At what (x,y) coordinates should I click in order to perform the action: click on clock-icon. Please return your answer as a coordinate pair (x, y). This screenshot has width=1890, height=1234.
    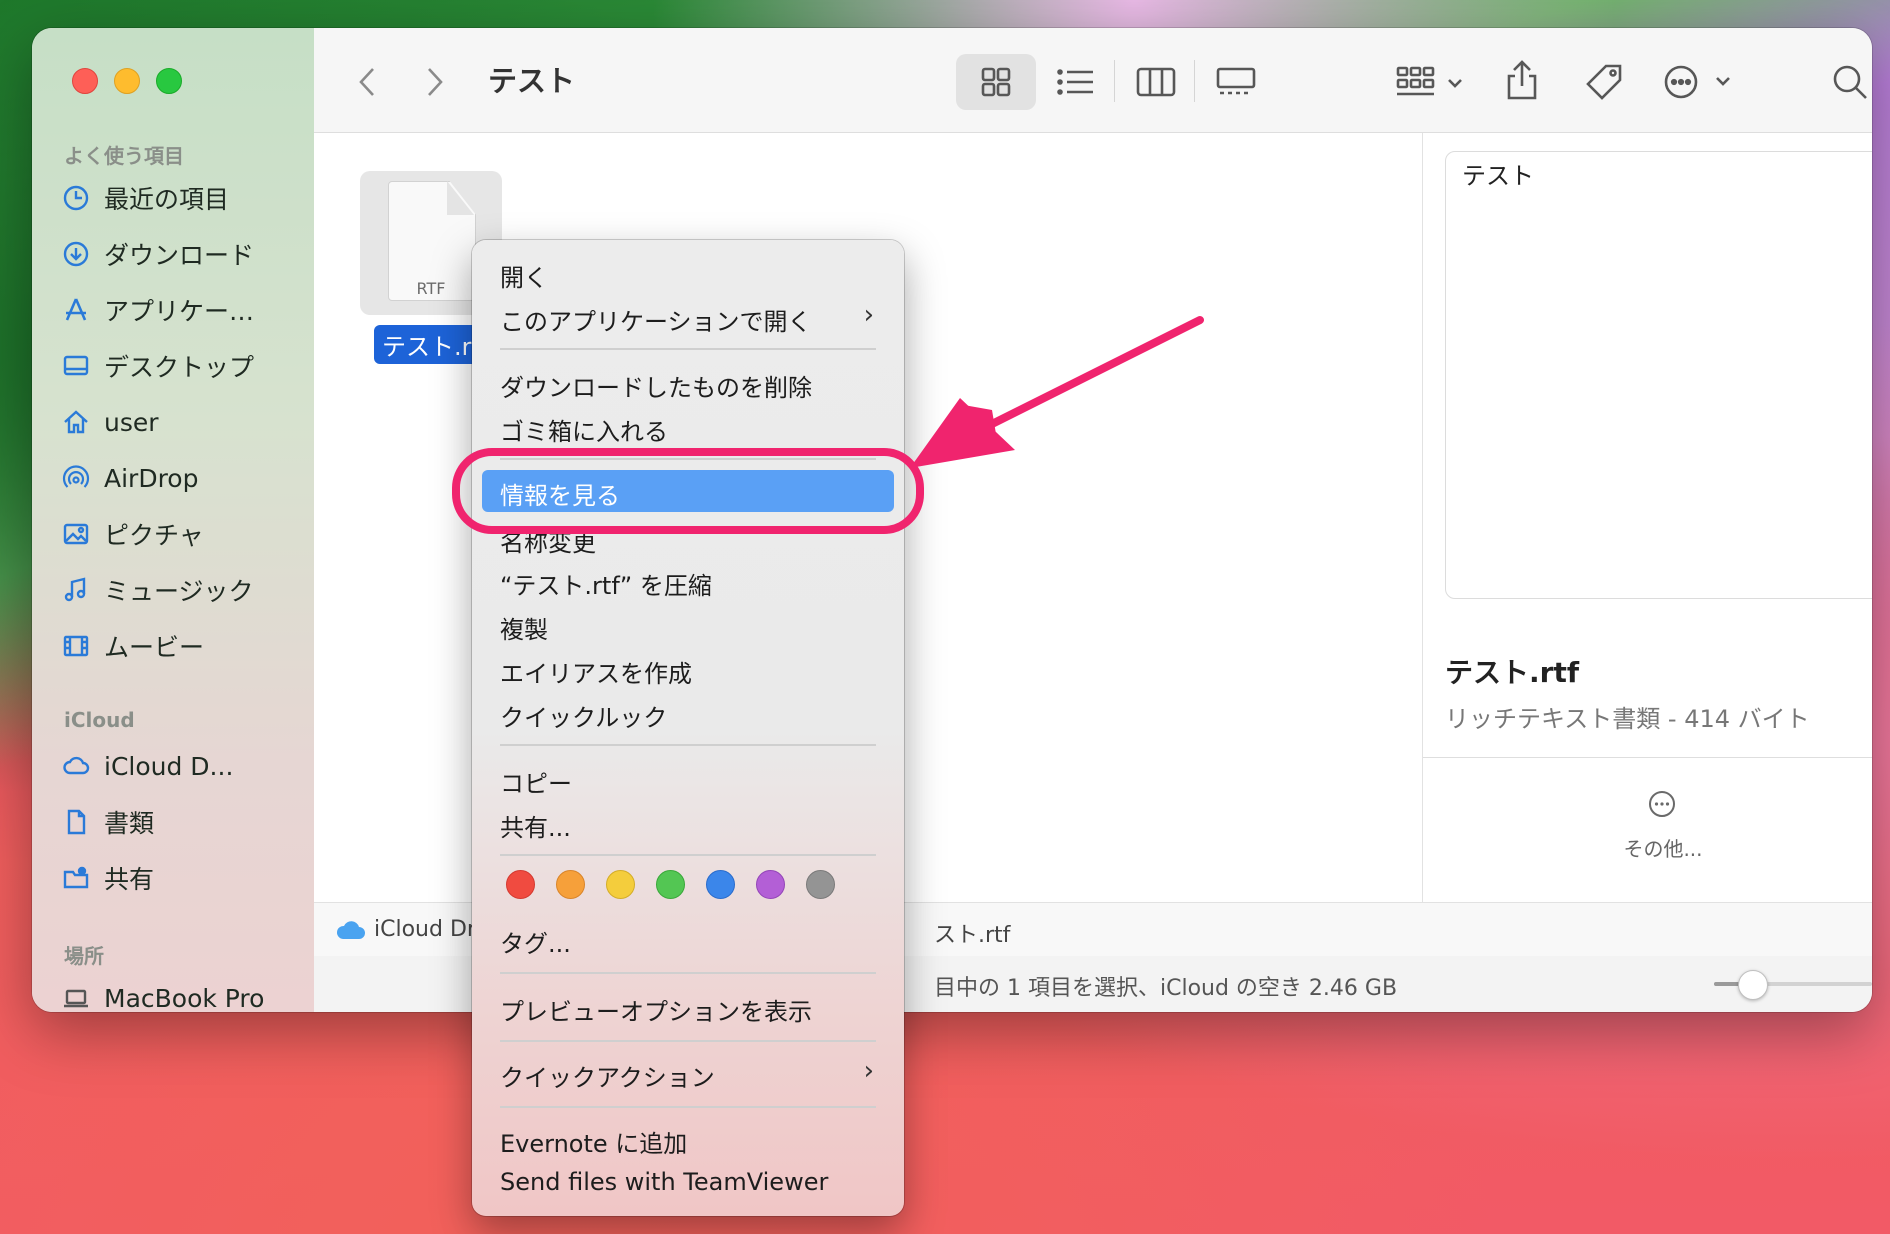
    Looking at the image, I should click on (76, 198).